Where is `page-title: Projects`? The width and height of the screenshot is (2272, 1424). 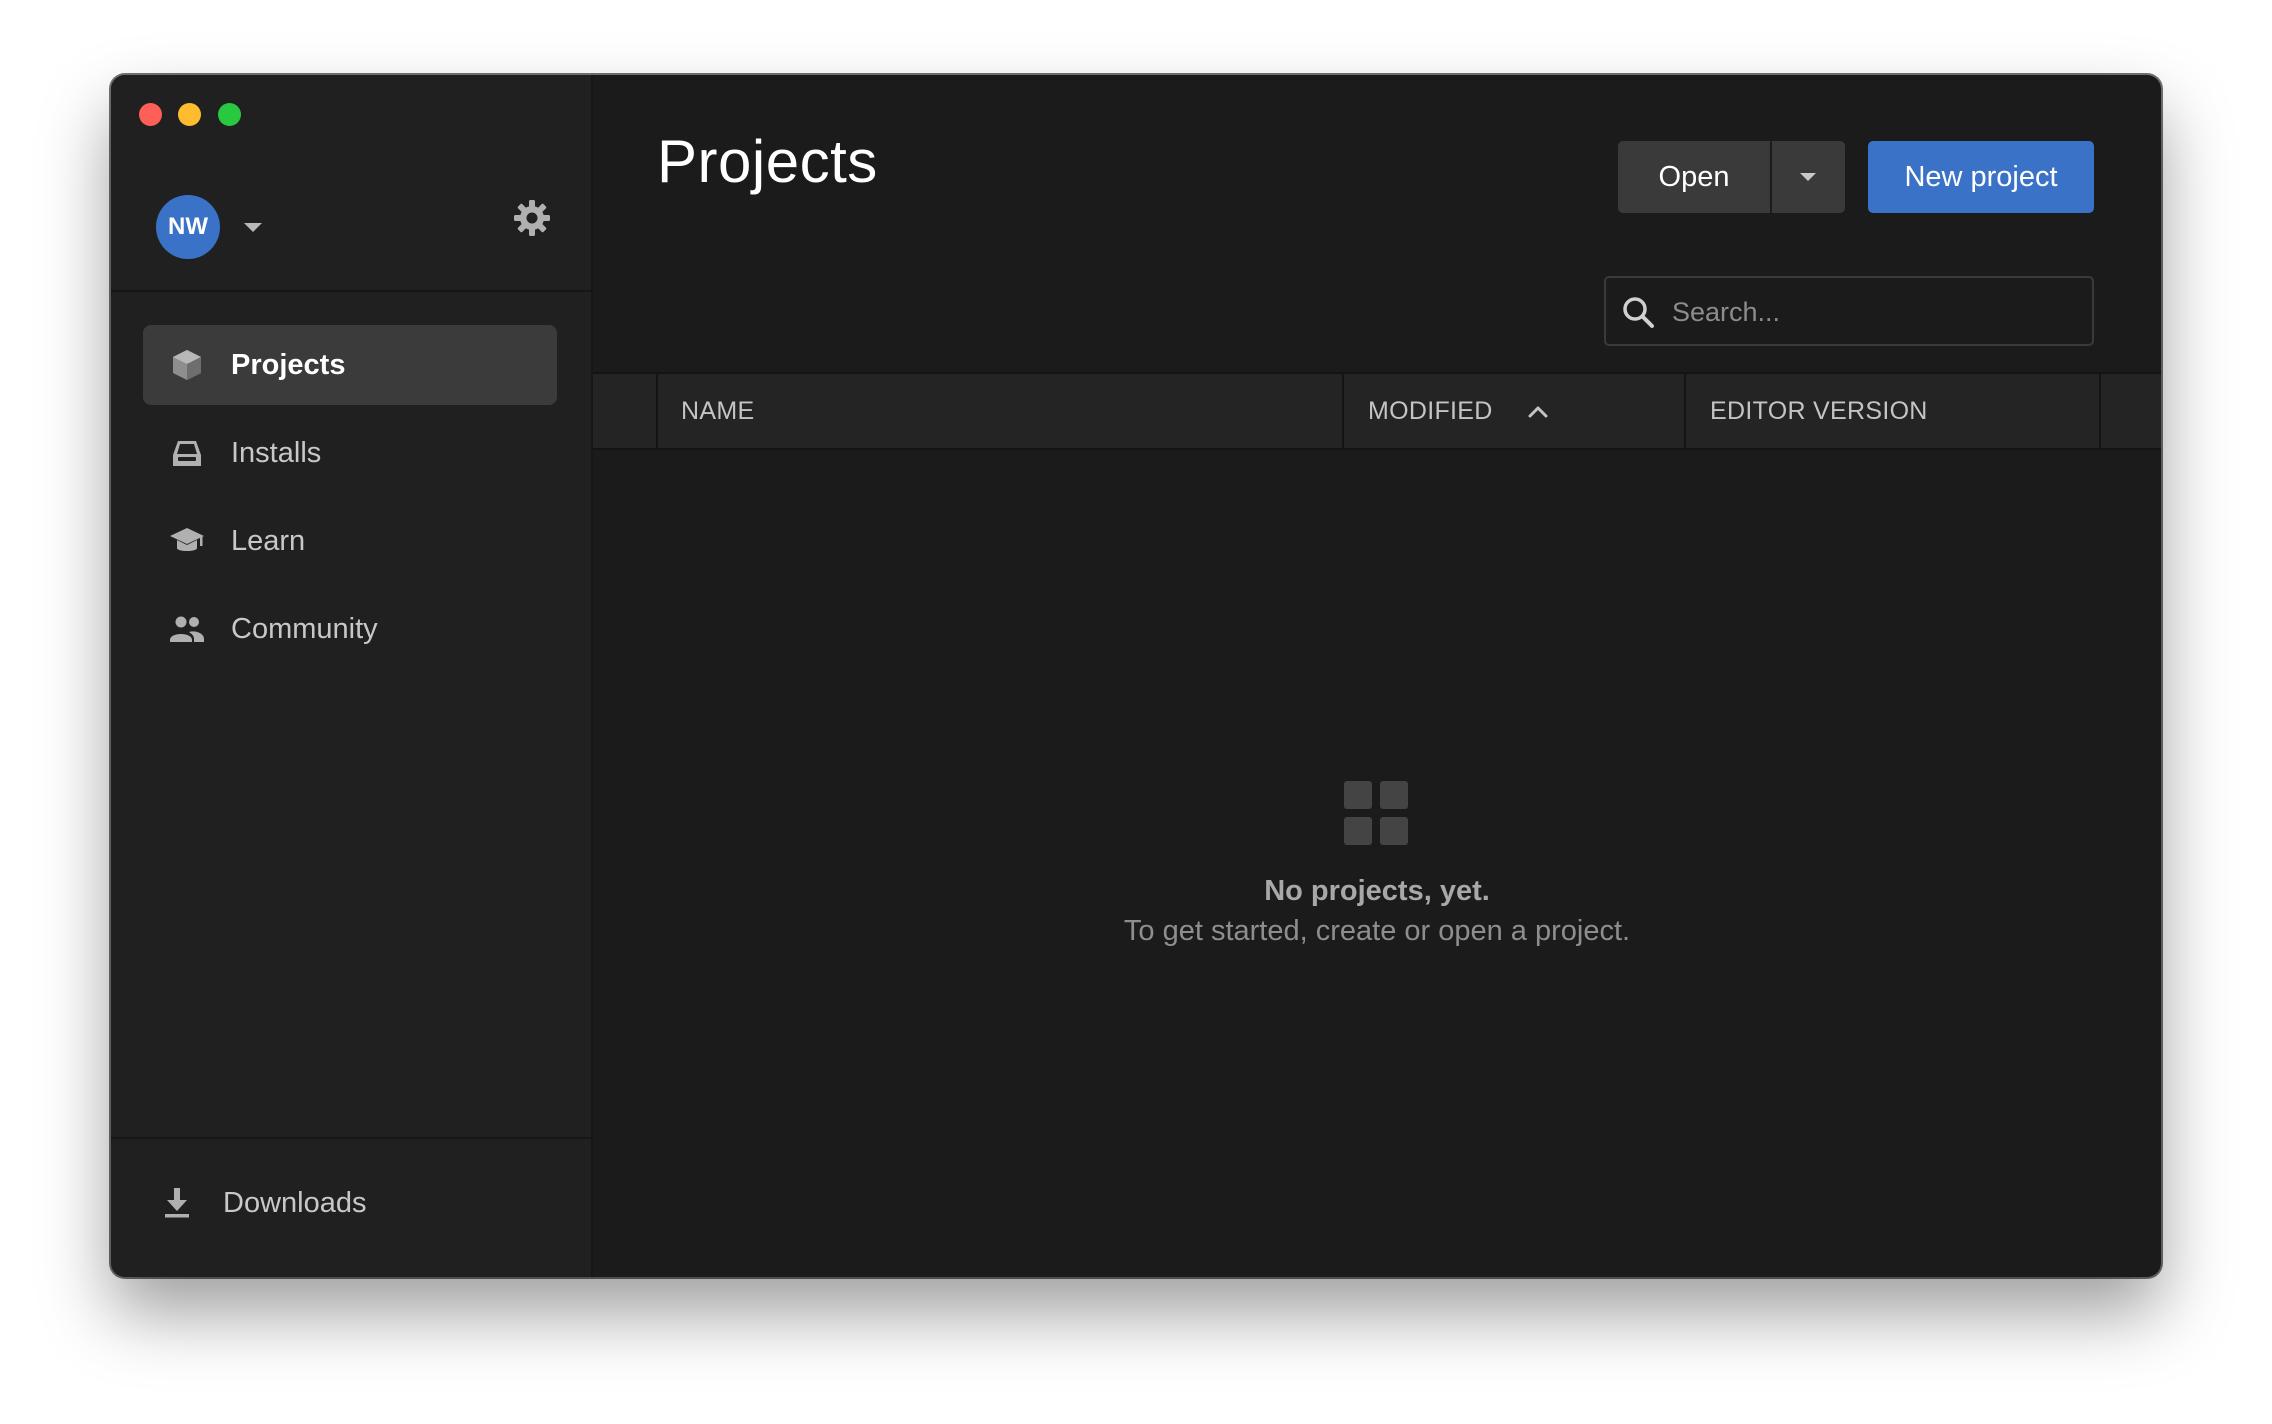 page-title: Projects is located at coordinates (767, 161).